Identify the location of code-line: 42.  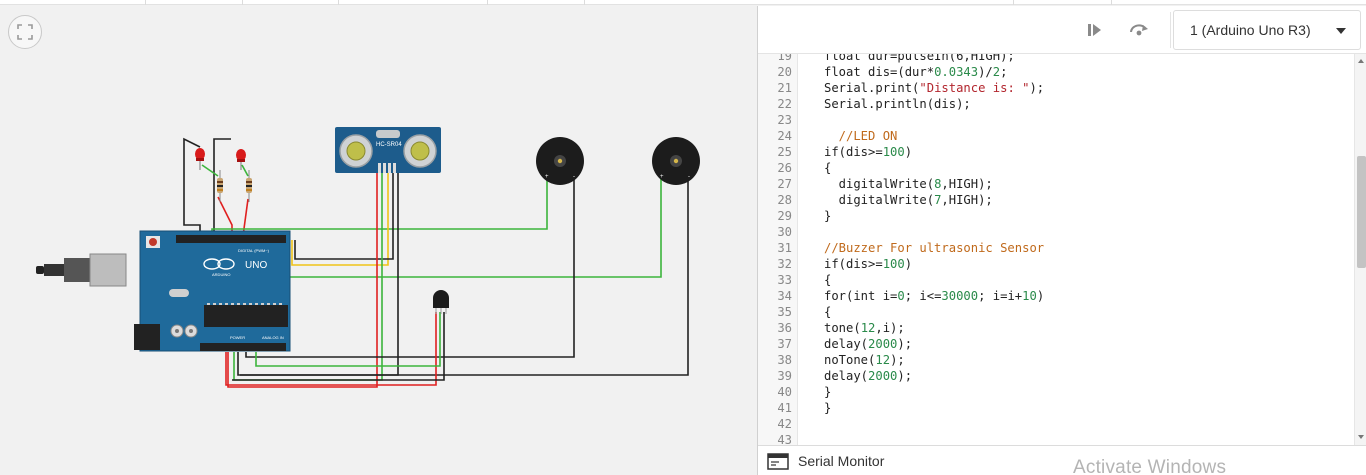
(1056, 424).